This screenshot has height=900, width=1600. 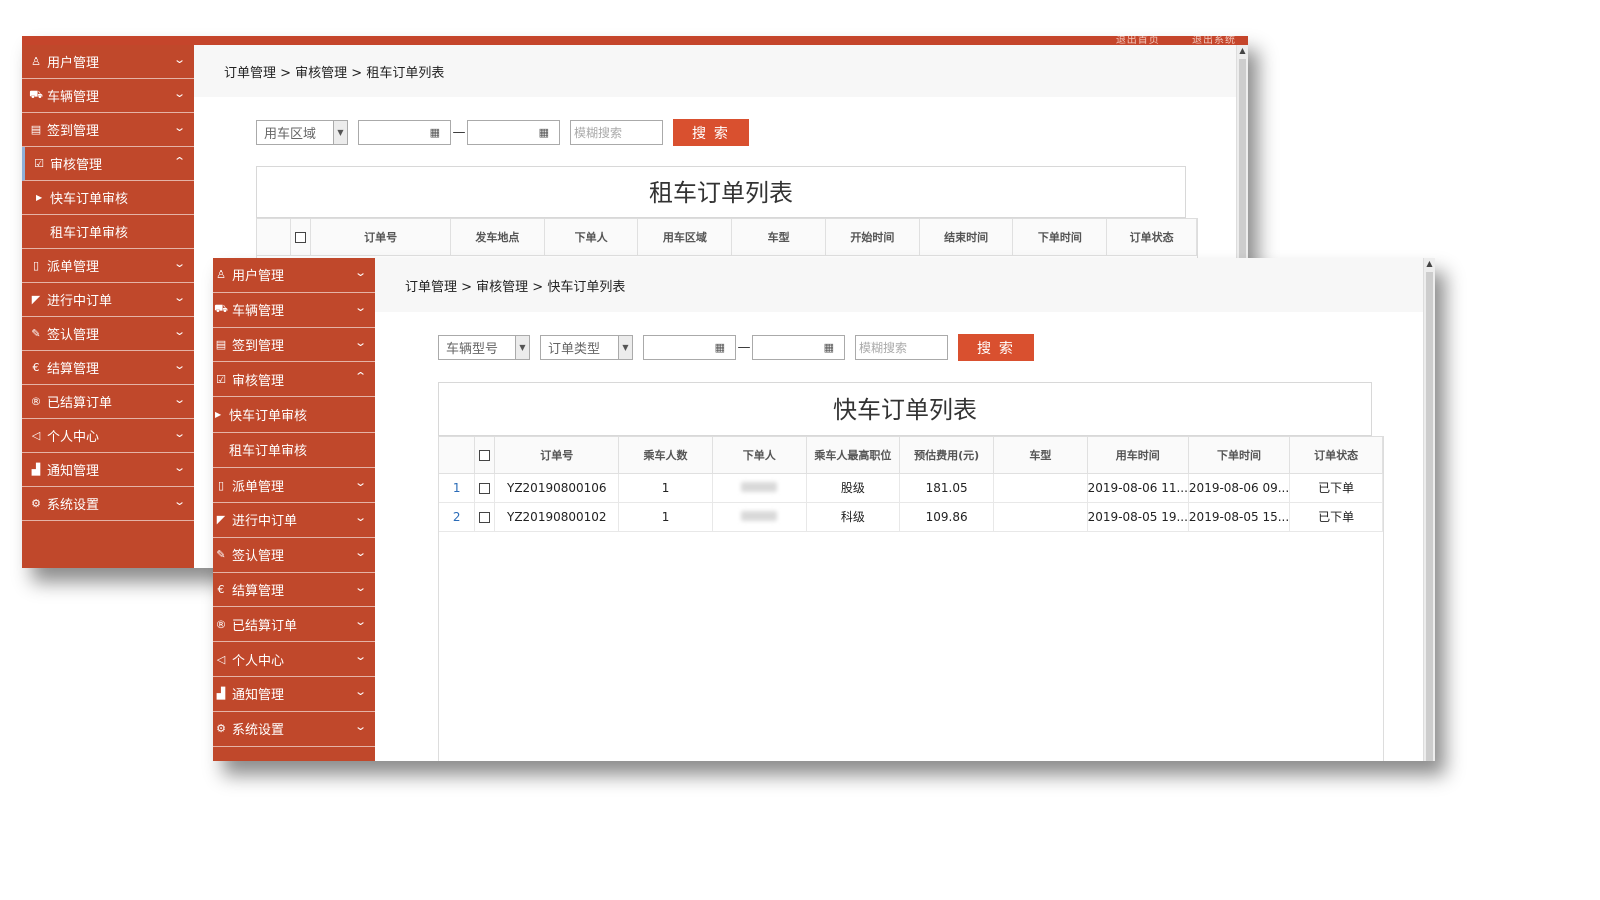 What do you see at coordinates (947, 455) in the screenshot?
I see `column-header: 预估费用(元)` at bounding box center [947, 455].